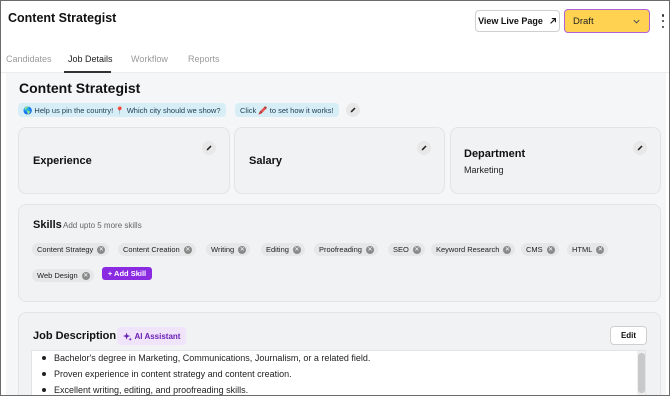 This screenshot has width=670, height=396. I want to click on skill-chip-label: Proofreading, so click(340, 249).